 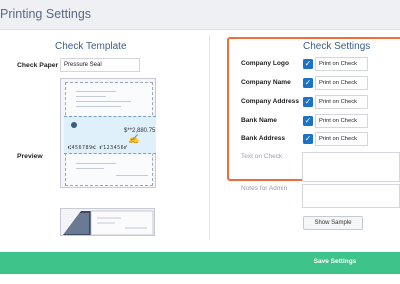 I want to click on company-name-checkbox: ✓, so click(x=308, y=83).